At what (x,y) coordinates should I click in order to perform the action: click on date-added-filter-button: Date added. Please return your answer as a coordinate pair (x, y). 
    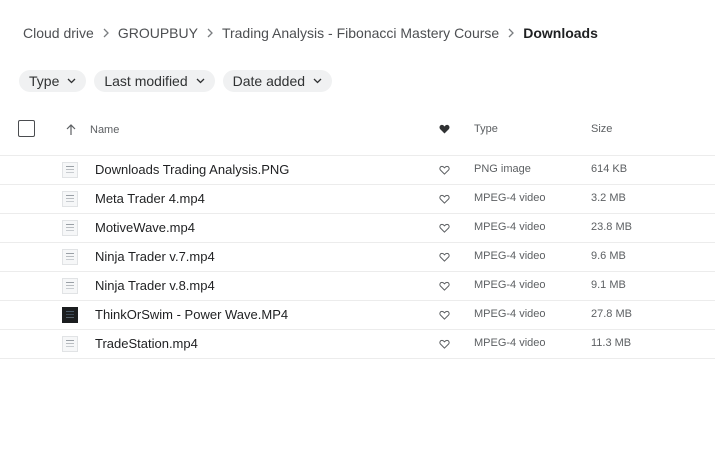
    Looking at the image, I should click on (277, 81).